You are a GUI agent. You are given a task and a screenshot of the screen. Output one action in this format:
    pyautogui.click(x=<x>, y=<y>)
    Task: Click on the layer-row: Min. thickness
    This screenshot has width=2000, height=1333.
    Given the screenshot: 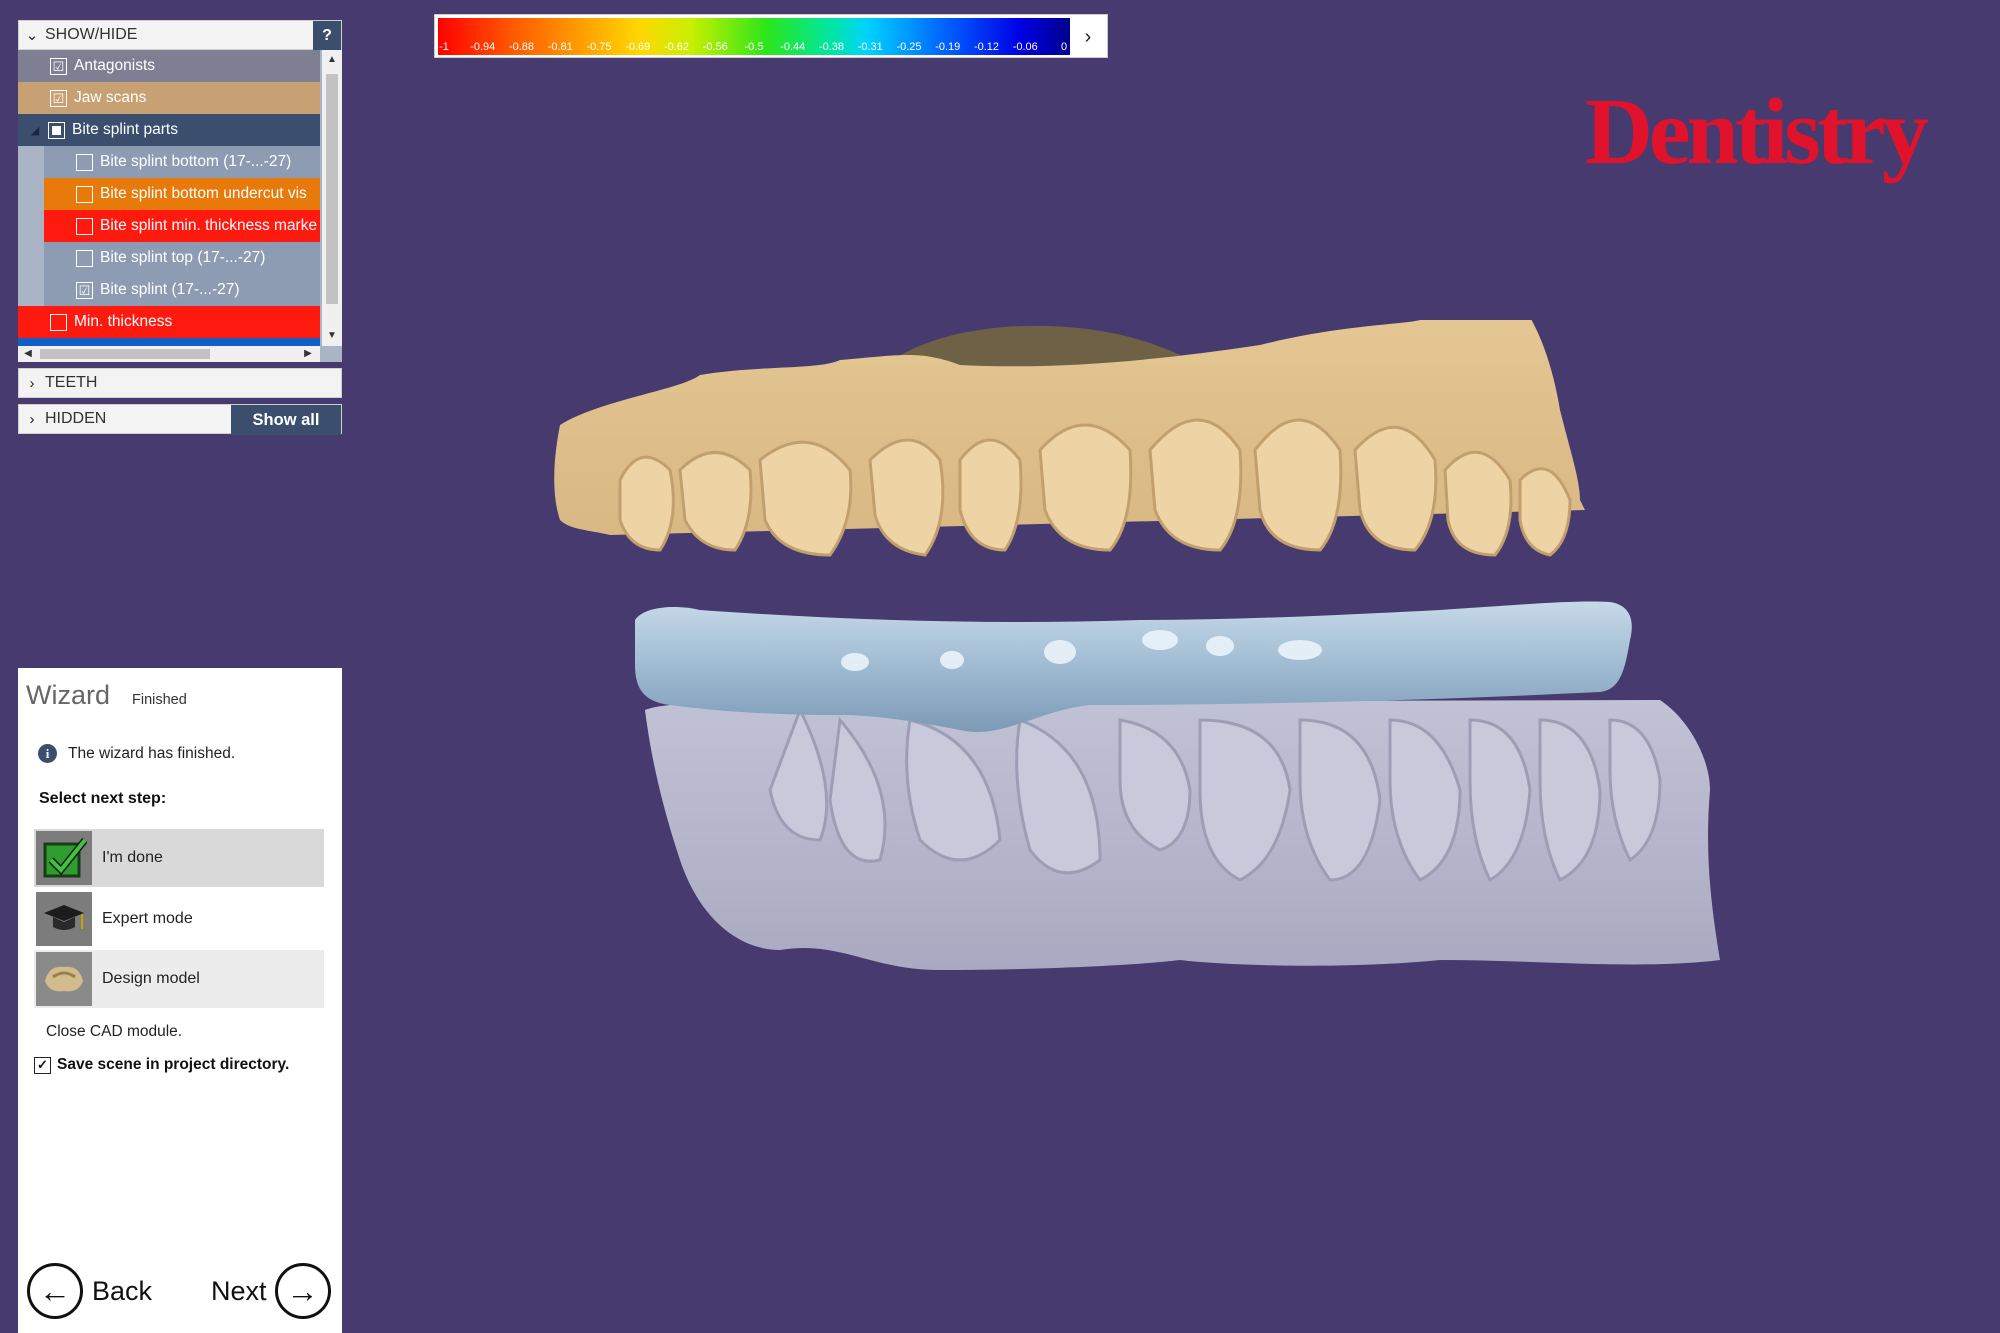 What is the action you would take?
    pyautogui.click(x=169, y=322)
    